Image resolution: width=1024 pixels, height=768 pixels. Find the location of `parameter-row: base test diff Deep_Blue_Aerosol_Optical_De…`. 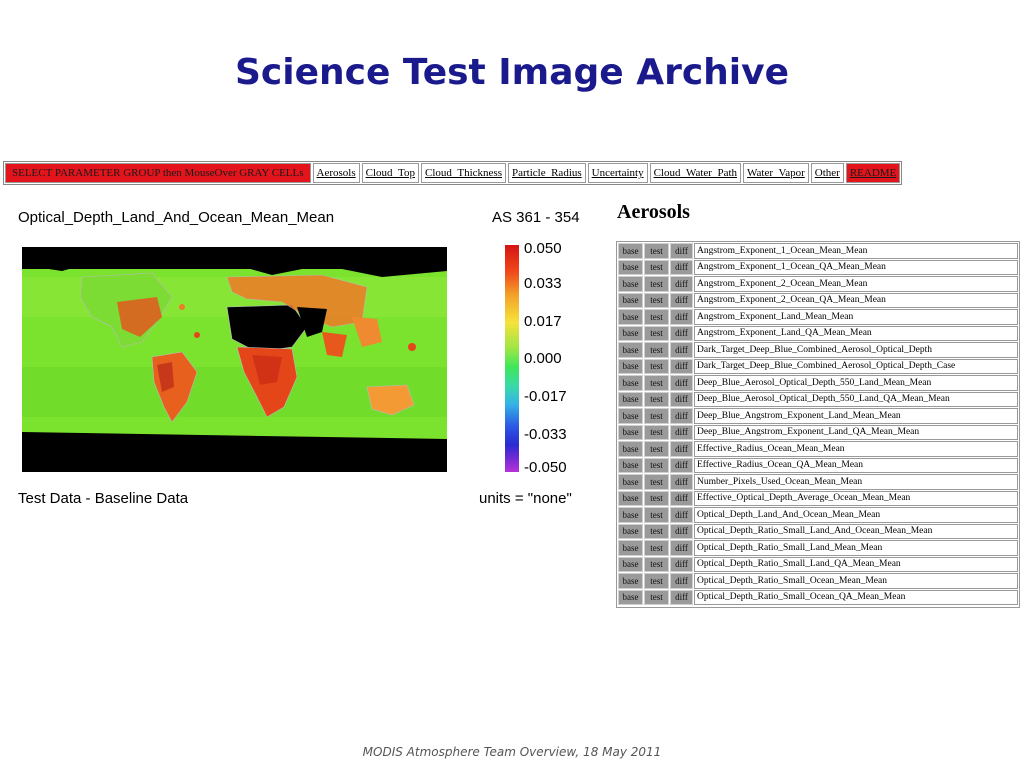

parameter-row: base test diff Deep_Blue_Aerosol_Optical_De… is located at coordinates (818, 383).